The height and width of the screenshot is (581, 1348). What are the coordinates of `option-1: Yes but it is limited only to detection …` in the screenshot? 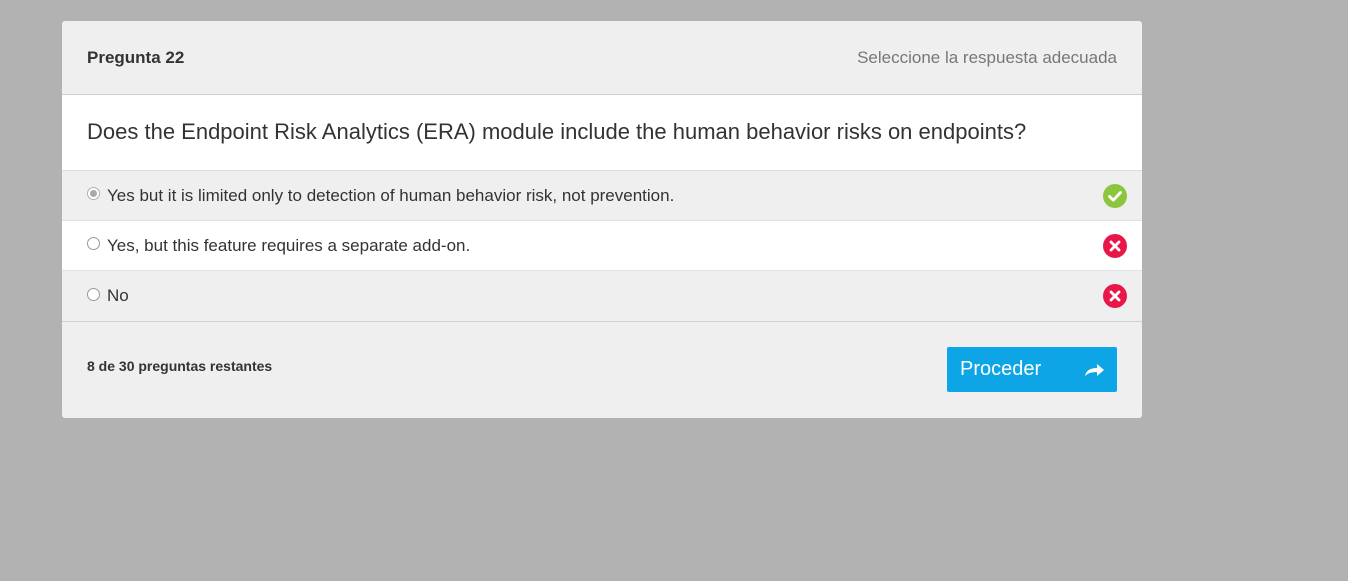 It's located at (602, 196).